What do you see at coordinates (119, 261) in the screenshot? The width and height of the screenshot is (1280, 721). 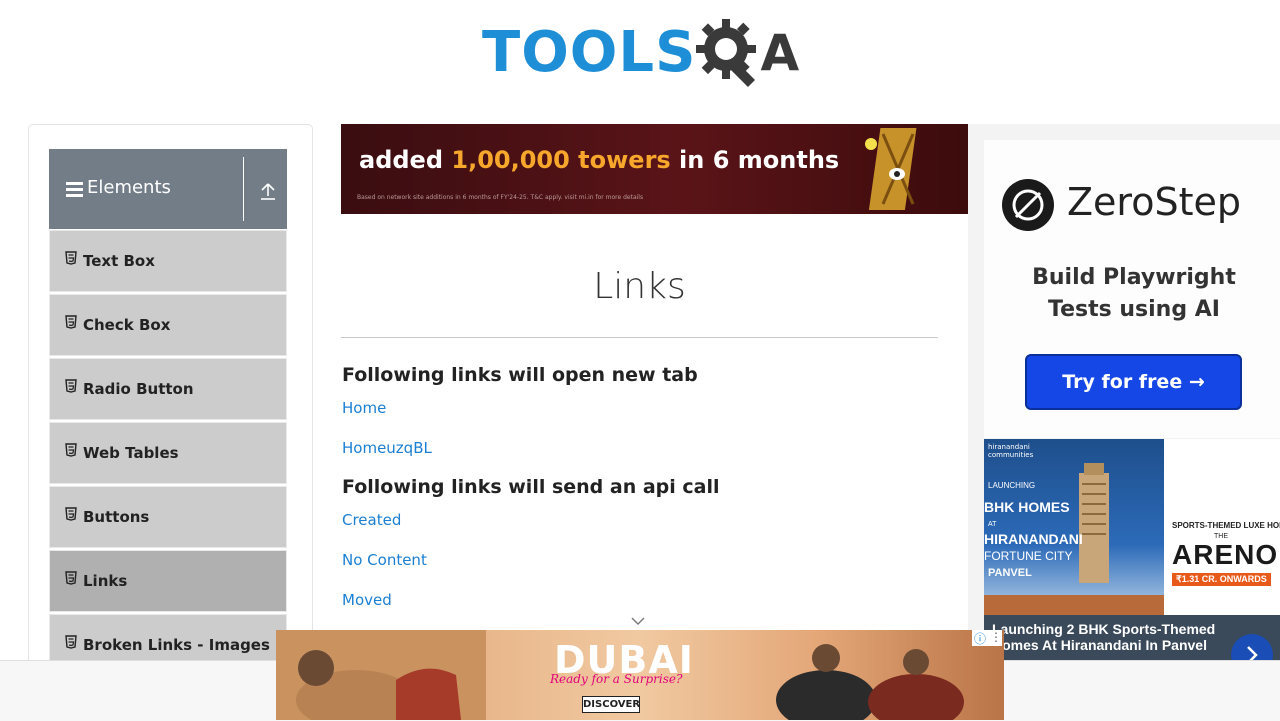 I see `sidebar-item-label: Text Box` at bounding box center [119, 261].